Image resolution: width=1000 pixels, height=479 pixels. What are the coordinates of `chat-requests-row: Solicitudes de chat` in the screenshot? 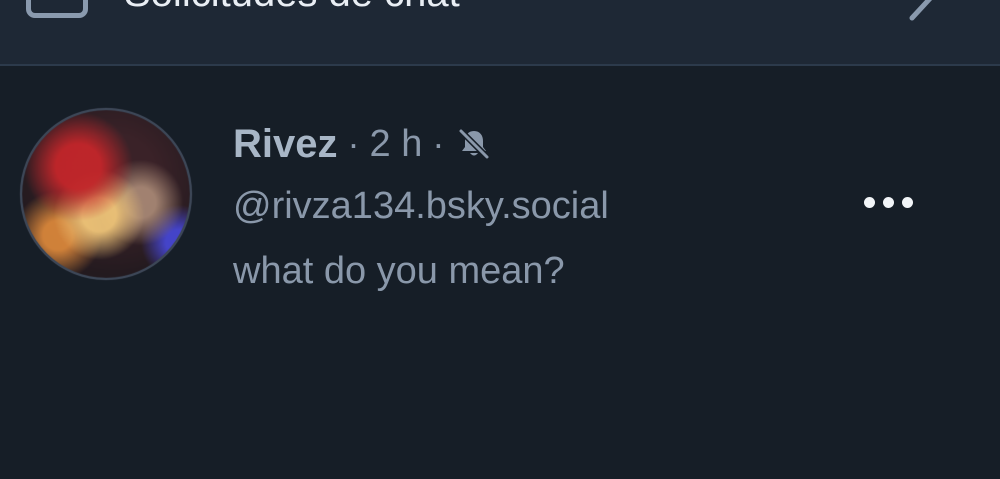 It's located at (500, 33).